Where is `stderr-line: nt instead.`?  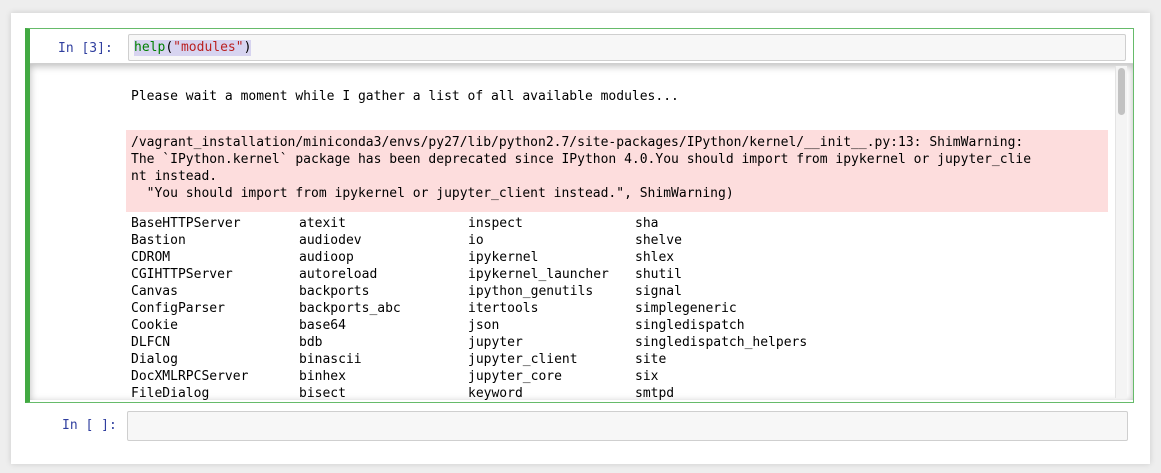
stderr-line: nt instead. is located at coordinates (174, 176).